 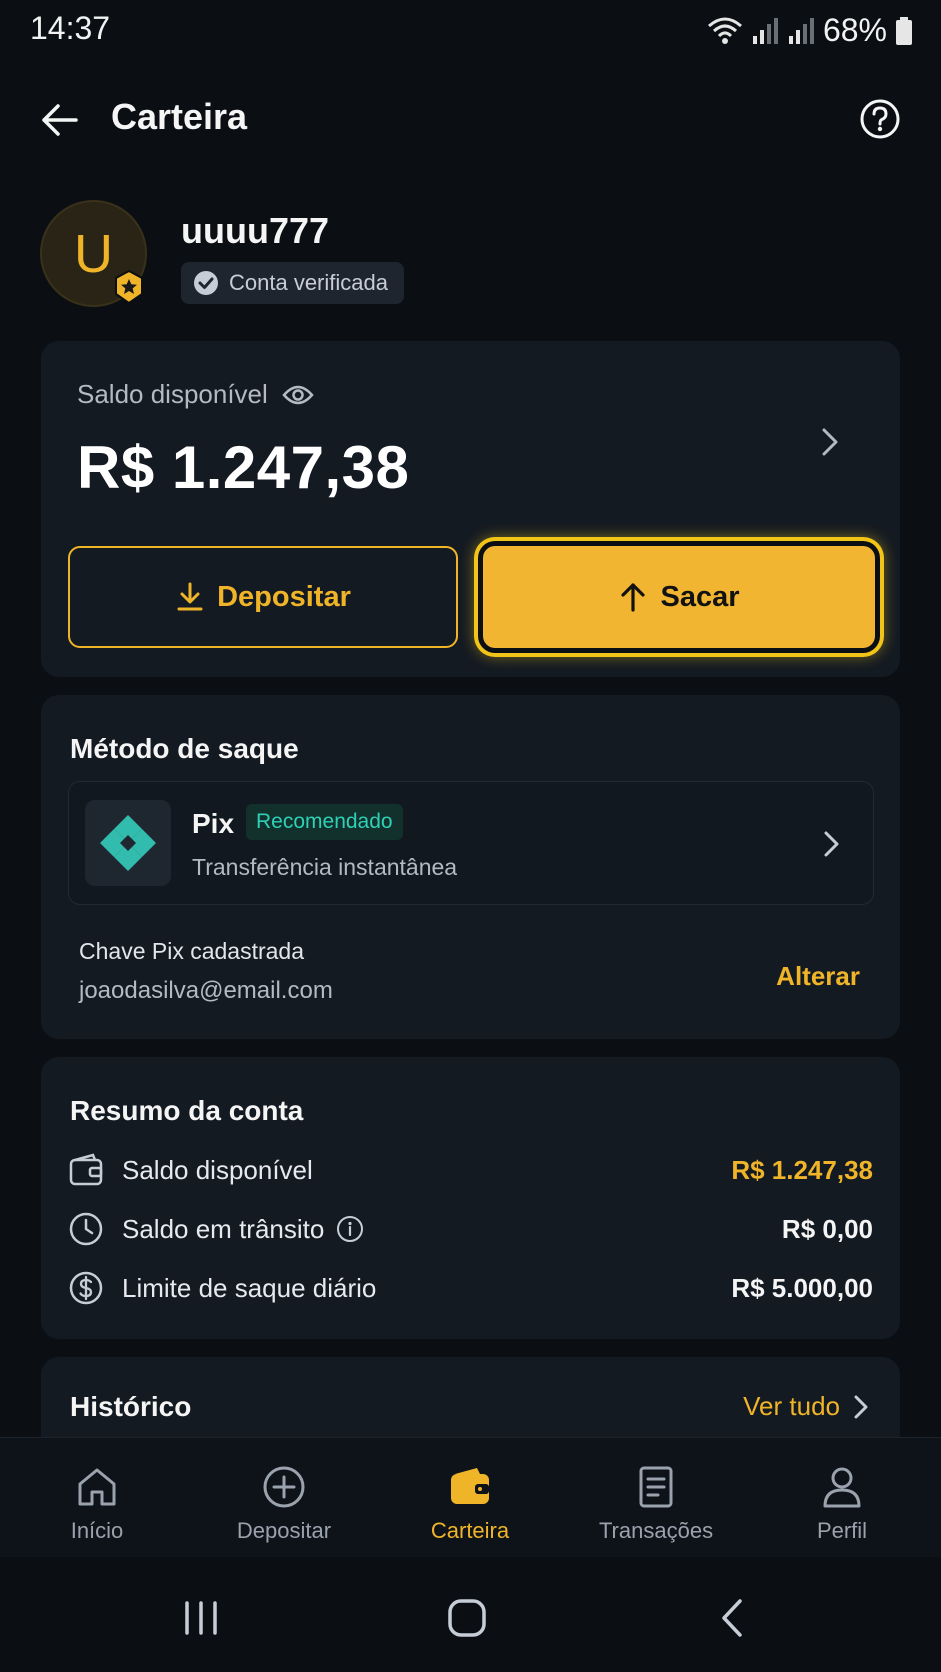 I want to click on system-nav-bar, so click(x=470, y=1614).